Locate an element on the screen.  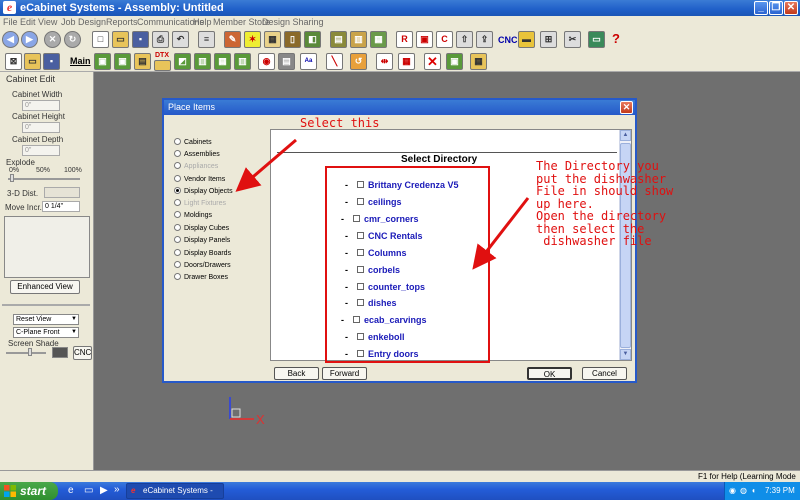
enhanced-view-button: Enhanced View is located at coordinates (45, 287).